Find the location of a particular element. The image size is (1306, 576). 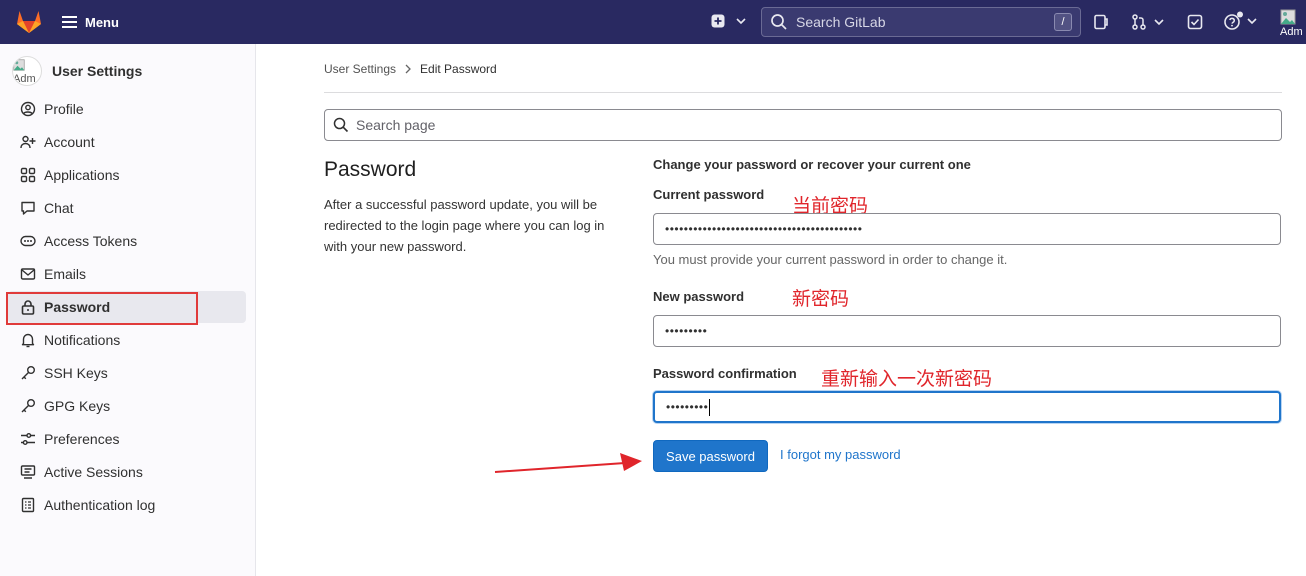

account-icon is located at coordinates (28, 142).